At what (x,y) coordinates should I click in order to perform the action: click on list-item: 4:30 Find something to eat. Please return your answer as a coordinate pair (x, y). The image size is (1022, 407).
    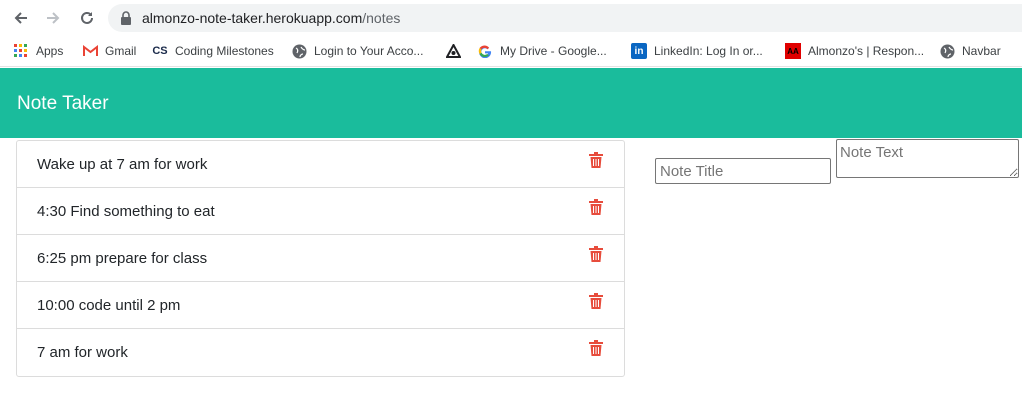
    Looking at the image, I should click on (320, 211).